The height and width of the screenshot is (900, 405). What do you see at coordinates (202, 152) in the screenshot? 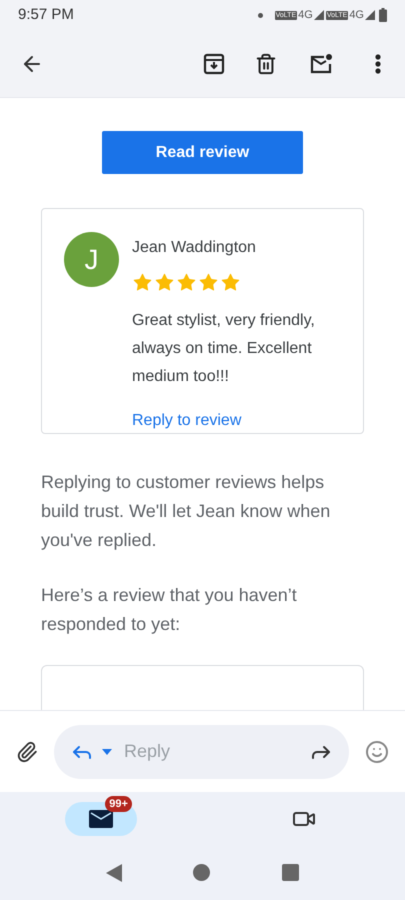
I see `read-review-button: Read review` at bounding box center [202, 152].